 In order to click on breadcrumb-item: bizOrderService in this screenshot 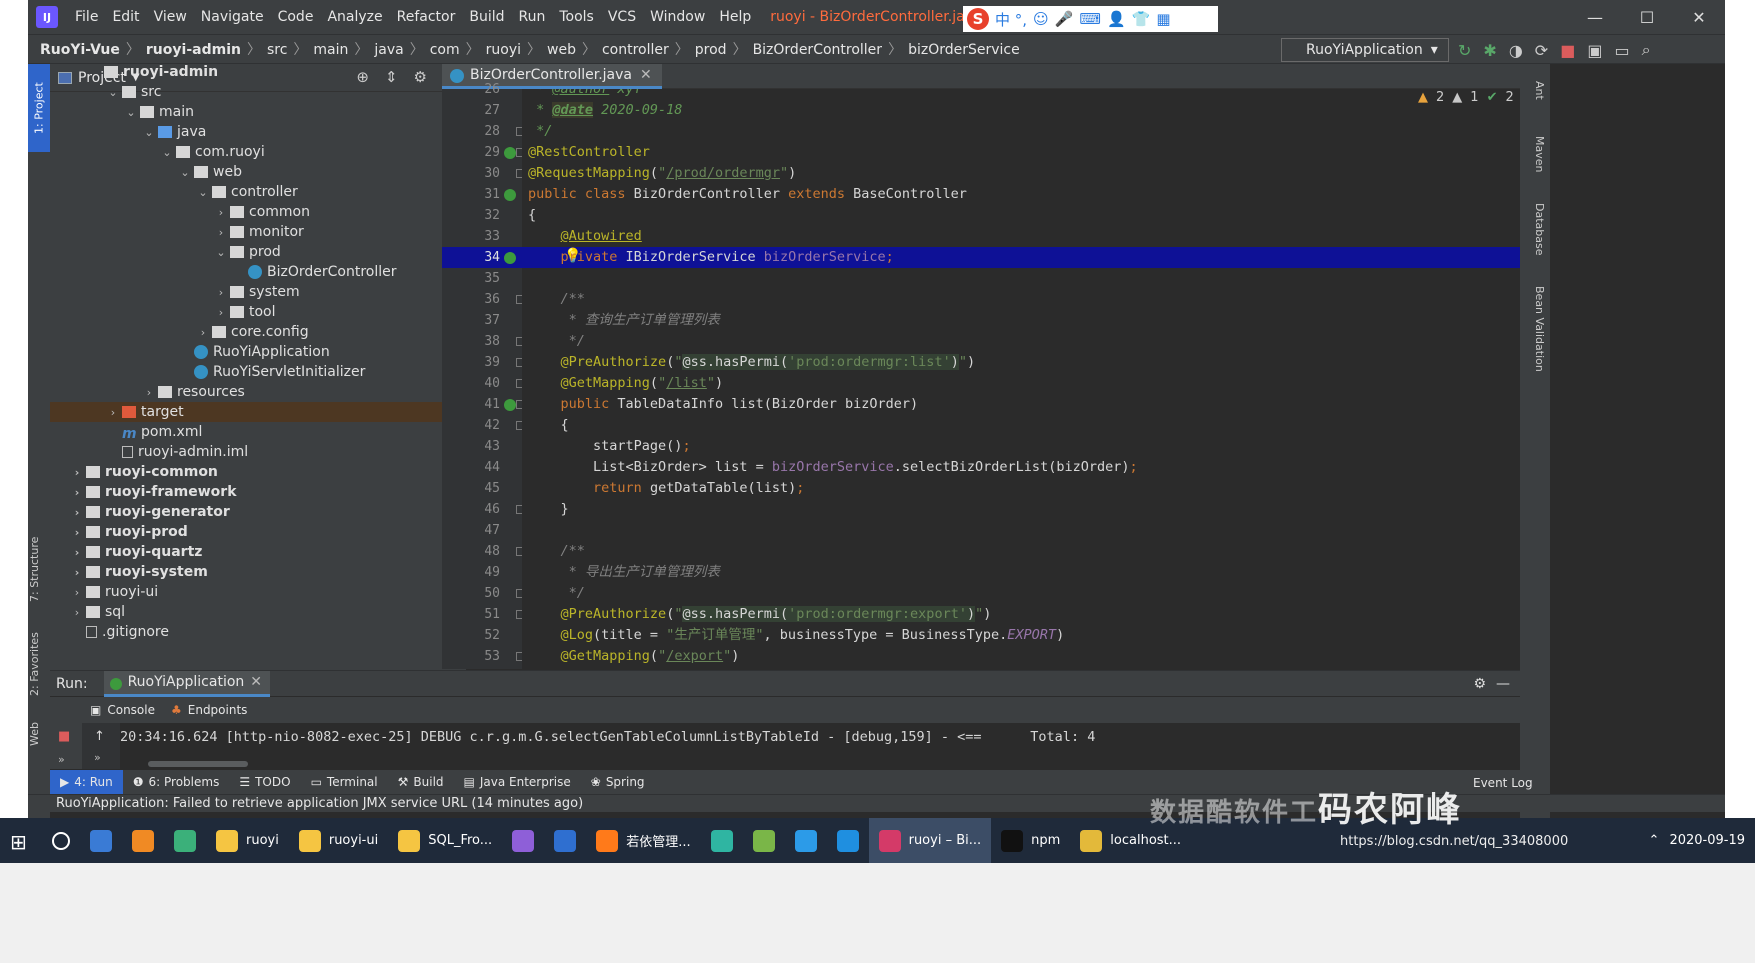, I will do `click(964, 50)`.